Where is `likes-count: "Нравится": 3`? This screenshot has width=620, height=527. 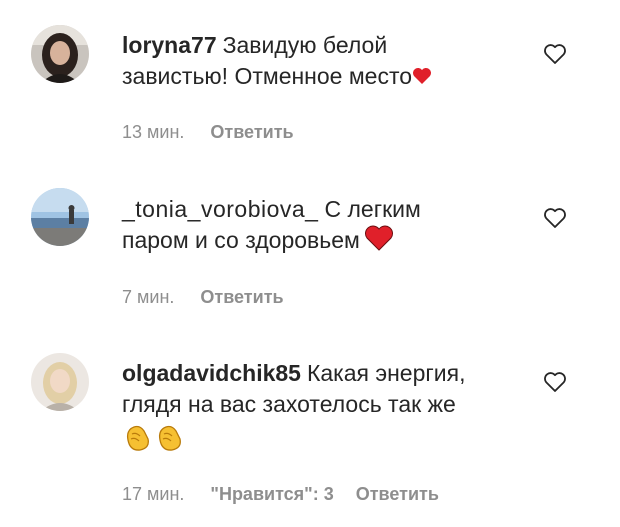
likes-count: "Нравится": 3 is located at coordinates (271, 494).